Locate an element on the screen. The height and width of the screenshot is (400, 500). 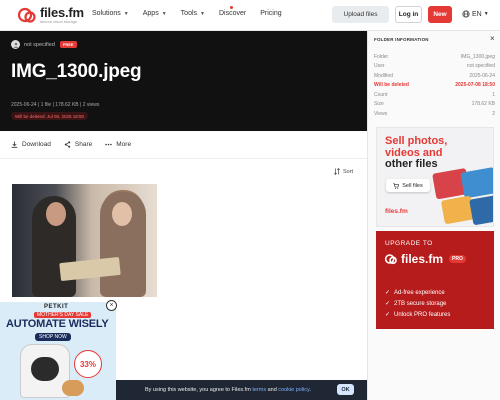
pro-feature-item: ✓ Unlock PRO features is located at coordinates (417, 314).